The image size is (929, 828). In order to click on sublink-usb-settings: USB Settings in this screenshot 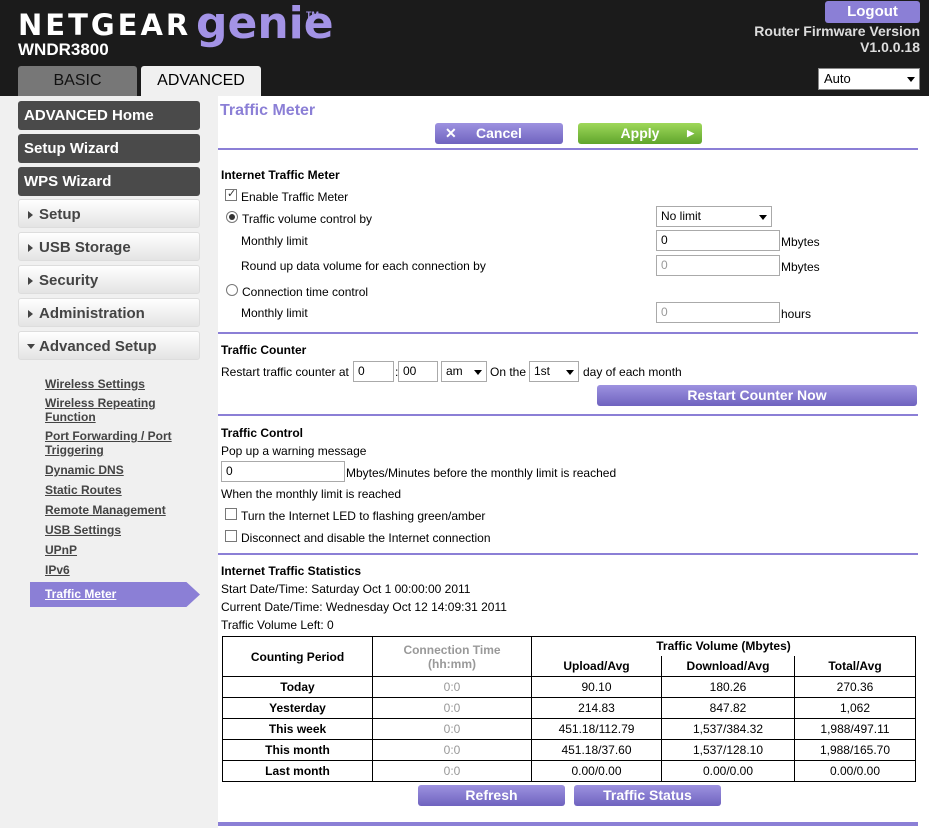, I will do `click(83, 530)`.